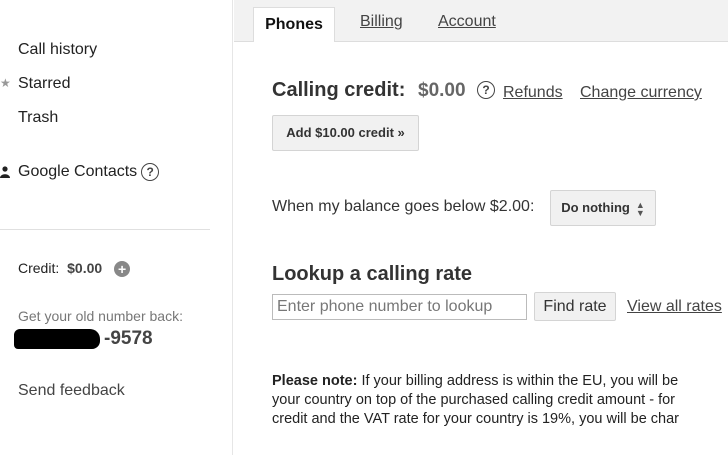 Image resolution: width=728 pixels, height=455 pixels. Describe the element at coordinates (533, 93) in the screenshot. I see `refunds-link: Refunds` at that location.